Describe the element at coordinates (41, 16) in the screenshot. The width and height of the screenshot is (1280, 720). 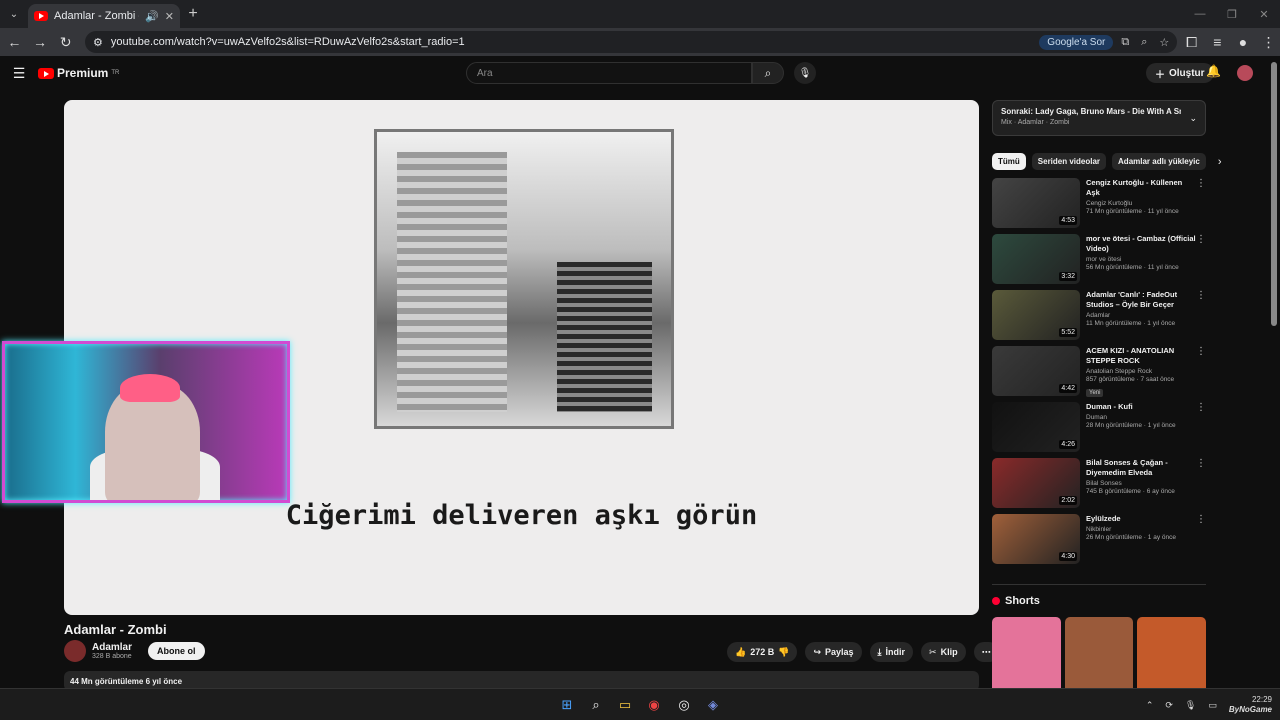
I see `youtube-favicon-icon` at that location.